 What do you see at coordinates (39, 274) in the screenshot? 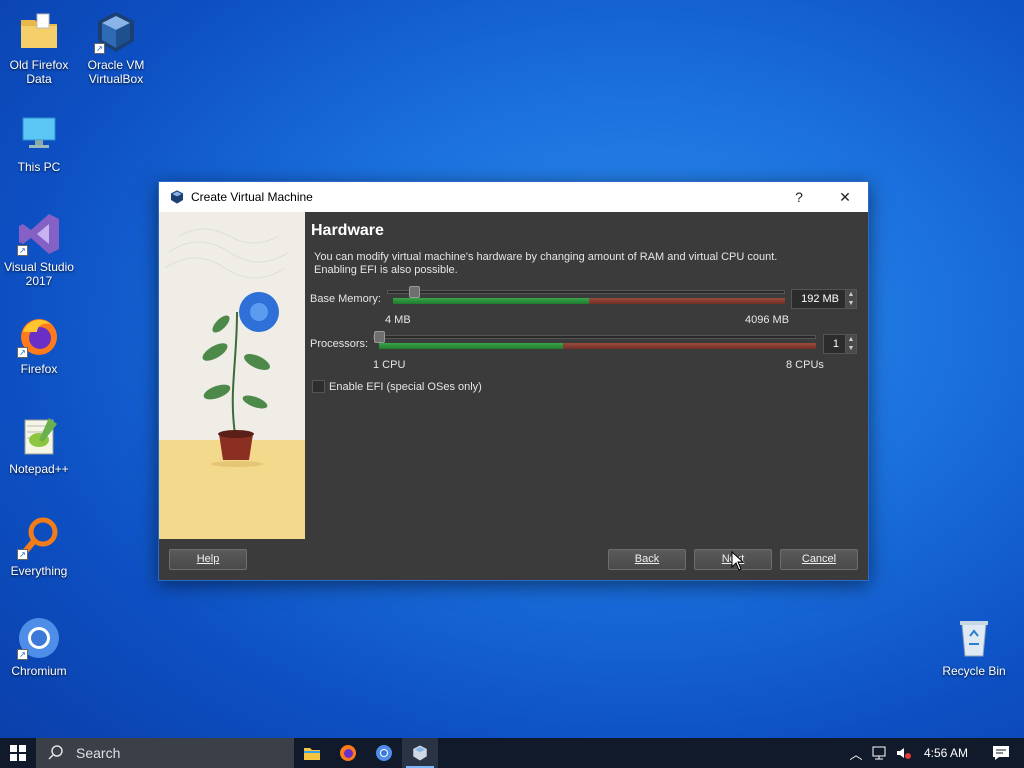
I see `desktop-icon-label: Visual Studio 2017` at bounding box center [39, 274].